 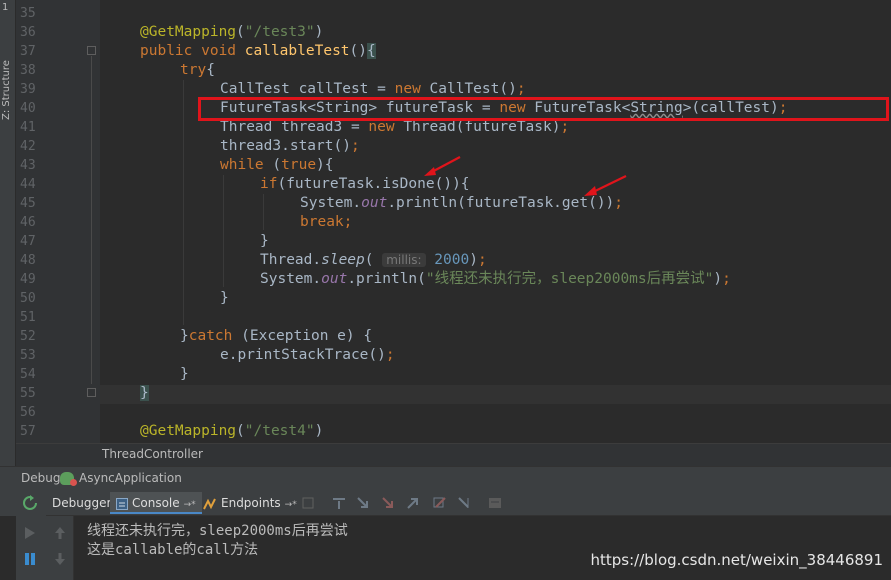 What do you see at coordinates (37, 336) in the screenshot?
I see `line-number: 52` at bounding box center [37, 336].